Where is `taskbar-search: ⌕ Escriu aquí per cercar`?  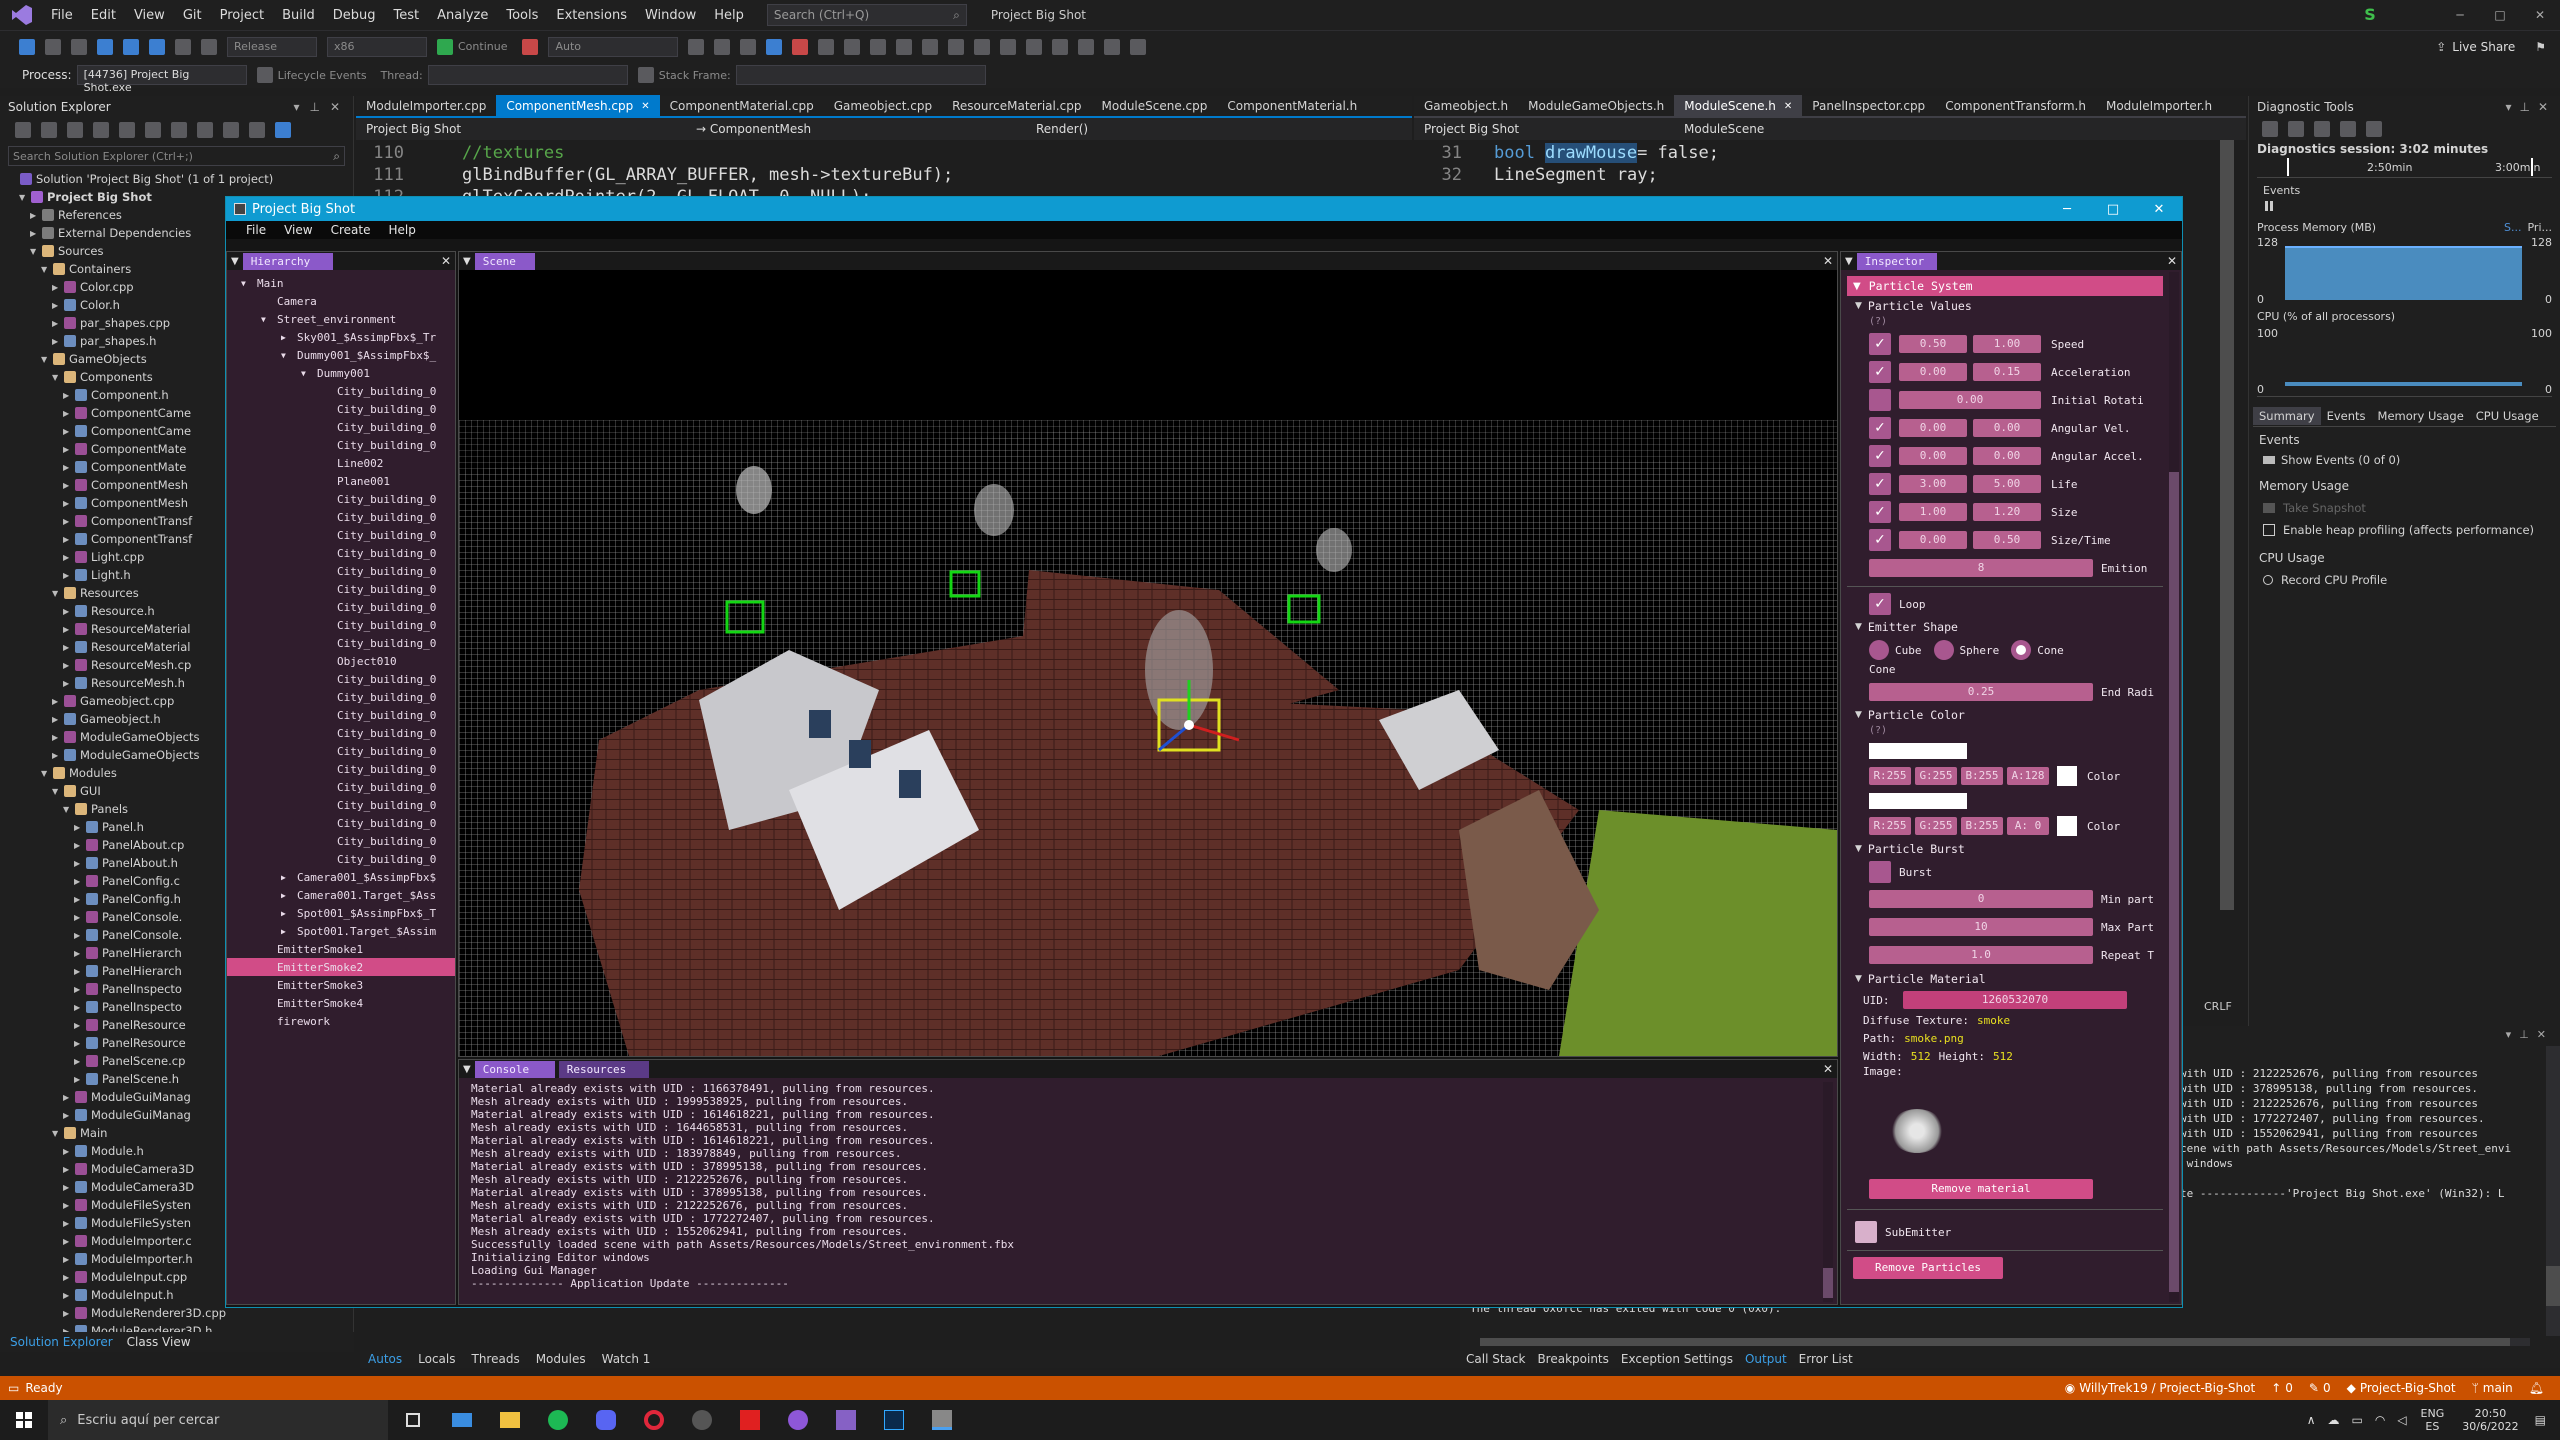
taskbar-search: ⌕ Escriu aquí per cercar is located at coordinates (218, 1420).